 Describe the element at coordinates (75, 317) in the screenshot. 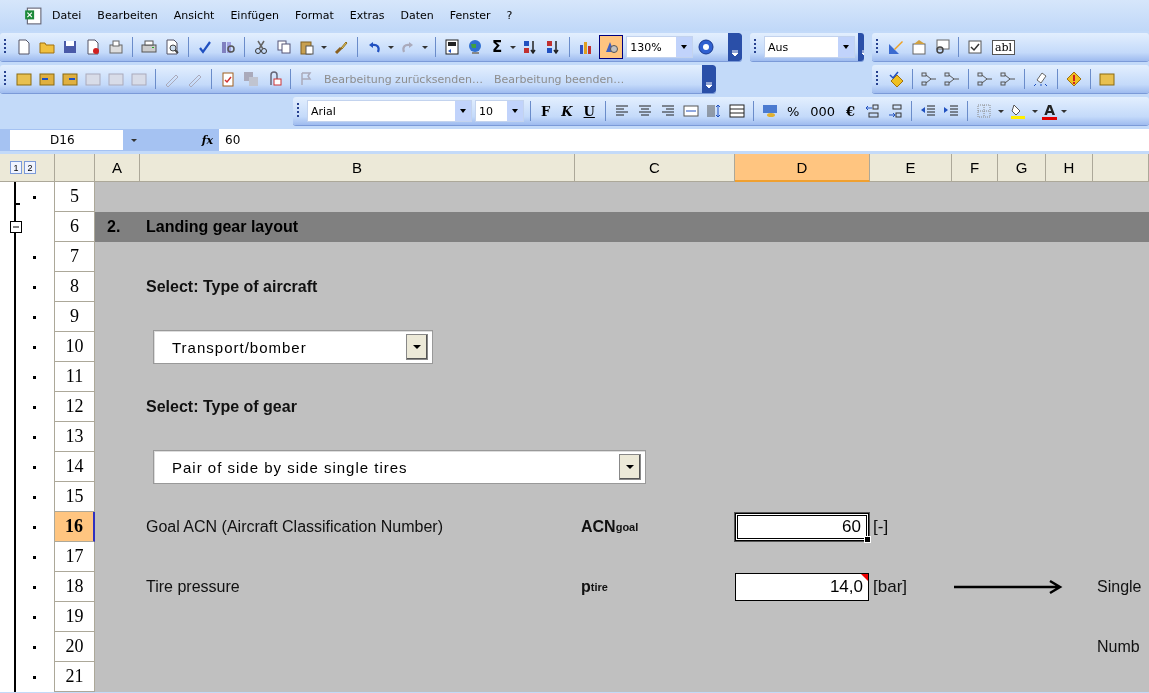

I see `row-header: 9` at that location.